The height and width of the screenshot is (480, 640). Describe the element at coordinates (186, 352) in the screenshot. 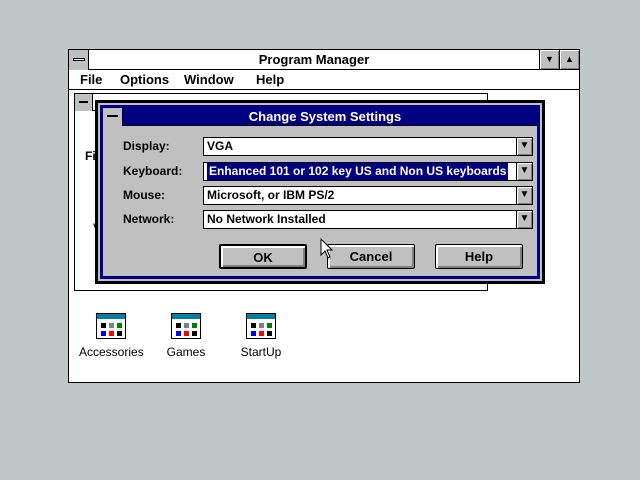

I see `games-label: Games` at that location.